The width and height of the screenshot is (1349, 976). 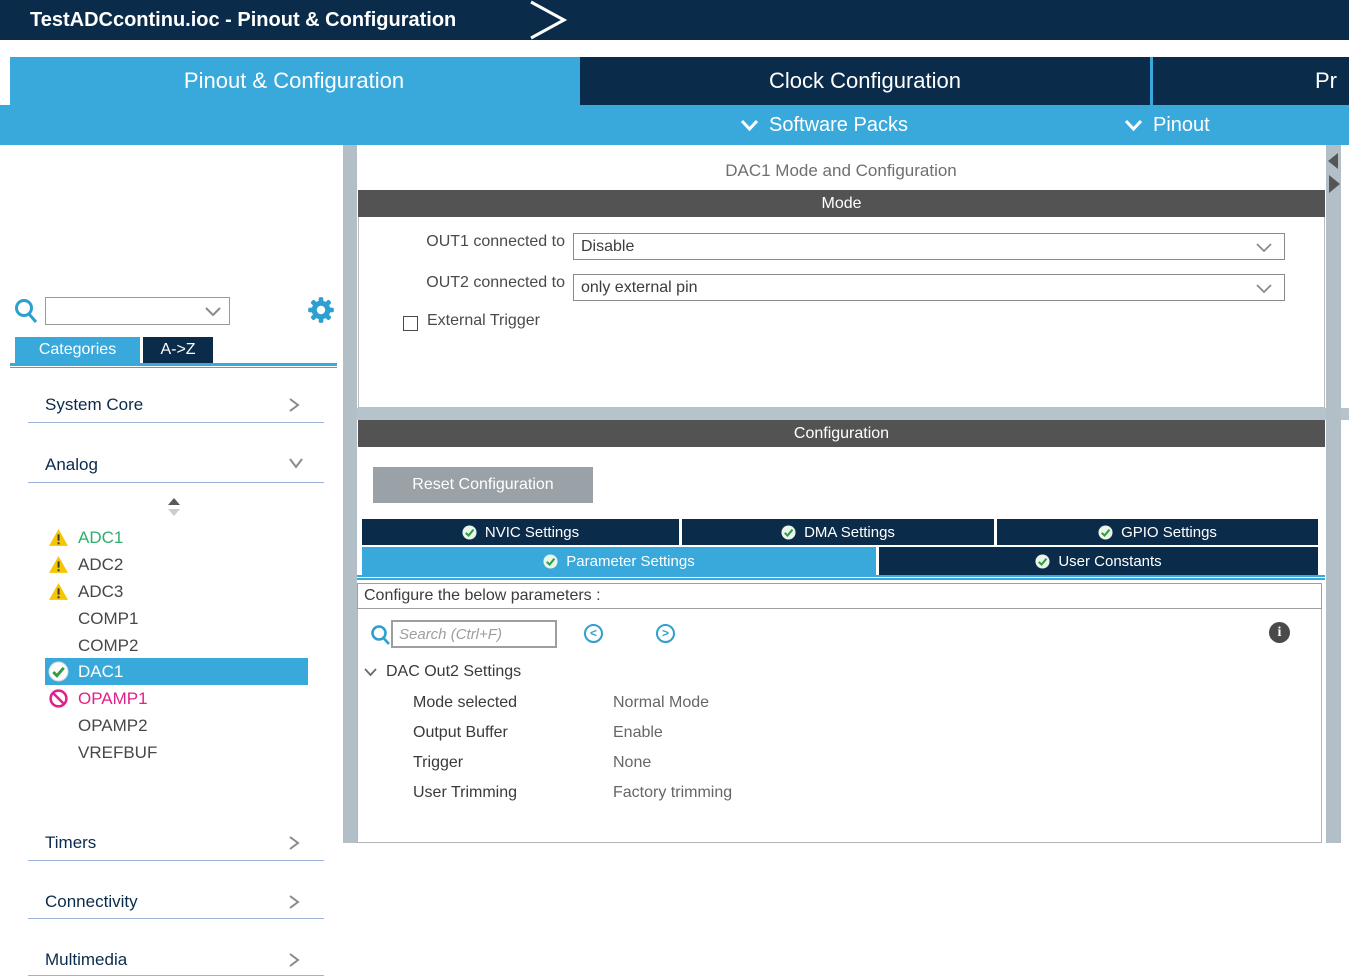 I want to click on settings-tabs-underline, so click(x=841, y=577).